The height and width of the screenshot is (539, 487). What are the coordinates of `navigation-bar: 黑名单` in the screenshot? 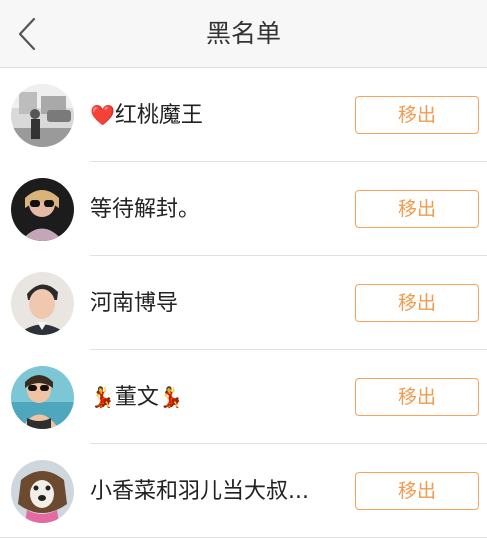 It's located at (243, 34).